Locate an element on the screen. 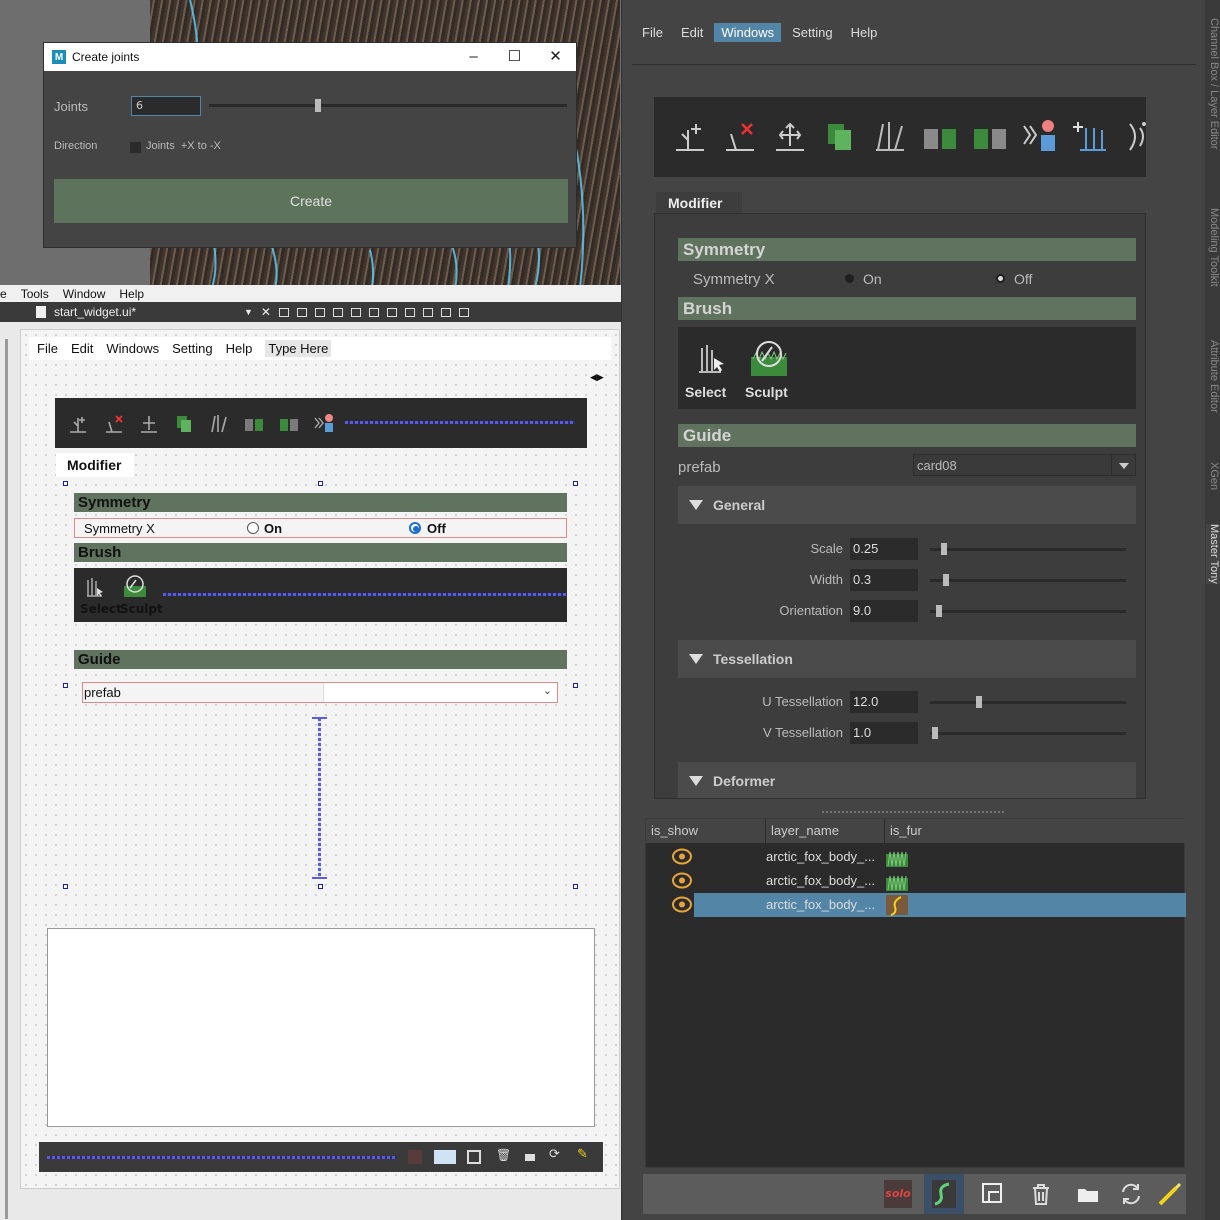 The image size is (1220, 1220). solo-icon: solo is located at coordinates (898, 1194).